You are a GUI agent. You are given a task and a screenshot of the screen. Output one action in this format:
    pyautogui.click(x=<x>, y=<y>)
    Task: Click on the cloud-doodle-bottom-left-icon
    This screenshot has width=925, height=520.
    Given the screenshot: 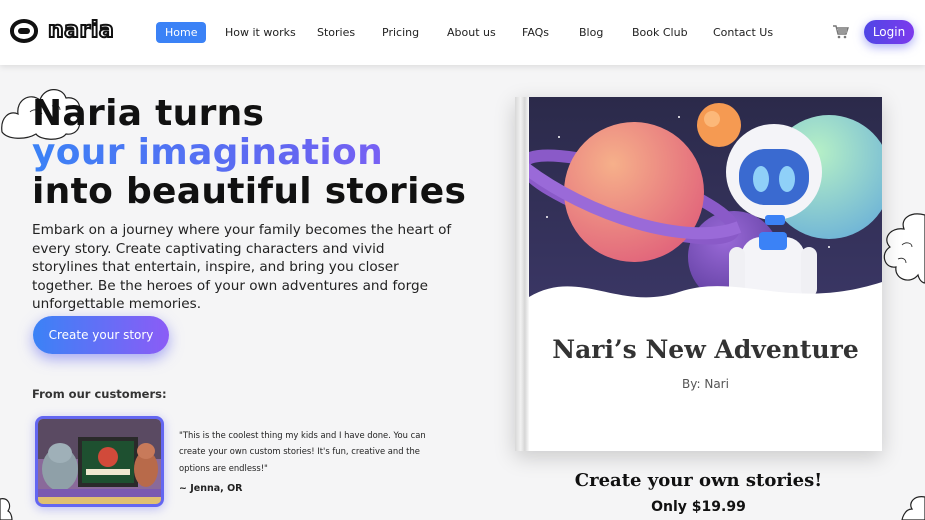 What is the action you would take?
    pyautogui.click(x=6, y=509)
    